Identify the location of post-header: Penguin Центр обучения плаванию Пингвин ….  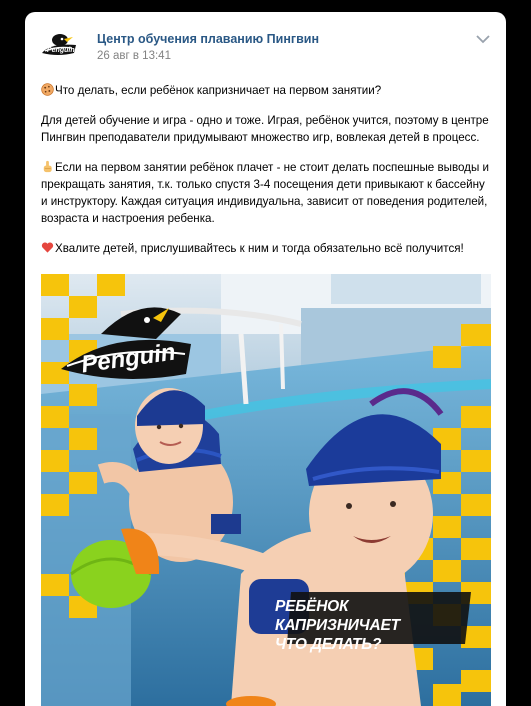
(265, 42).